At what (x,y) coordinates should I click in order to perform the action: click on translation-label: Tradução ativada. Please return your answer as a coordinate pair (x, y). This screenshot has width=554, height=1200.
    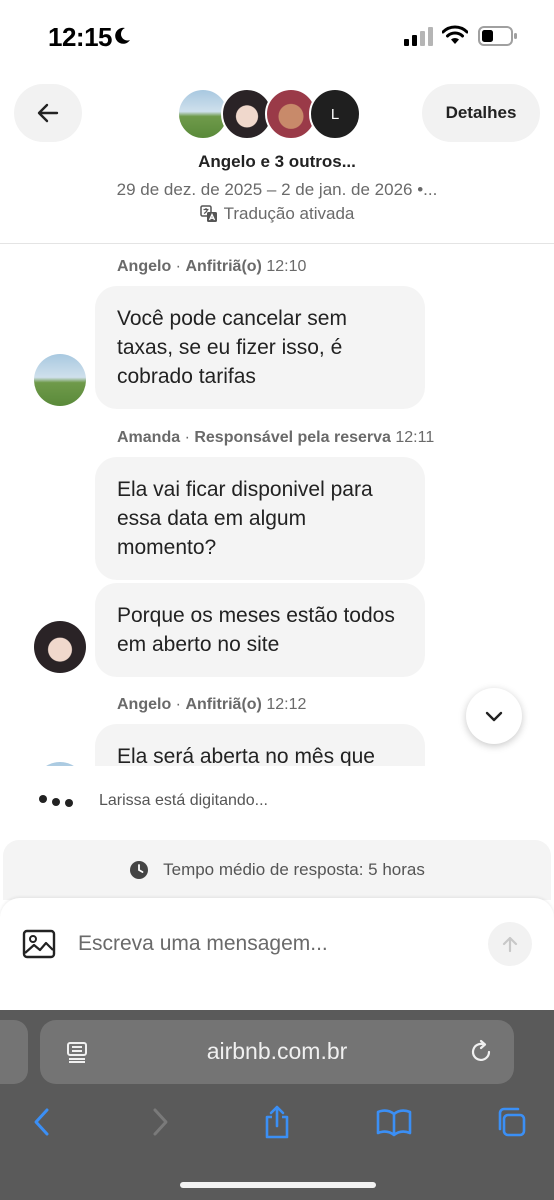
    Looking at the image, I should click on (289, 213).